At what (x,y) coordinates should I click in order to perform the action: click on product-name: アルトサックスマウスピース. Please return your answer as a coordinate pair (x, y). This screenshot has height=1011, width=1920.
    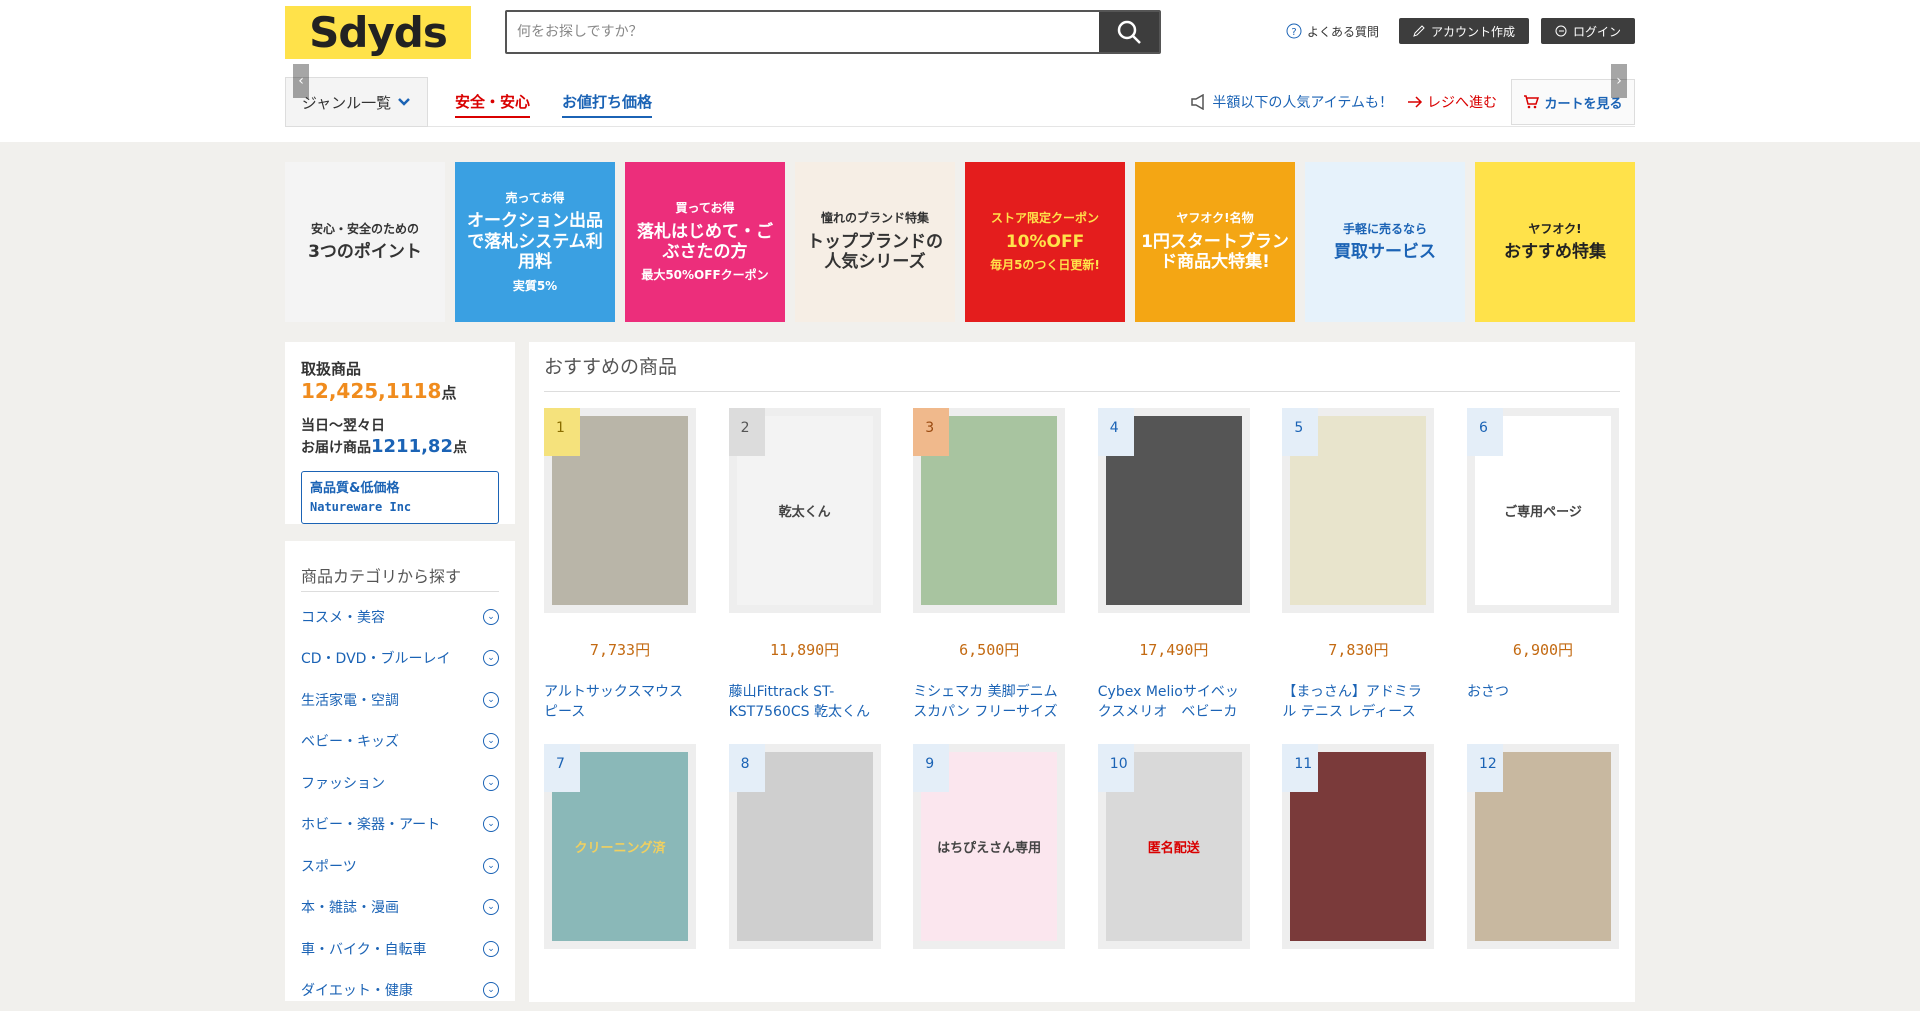
    Looking at the image, I should click on (620, 702).